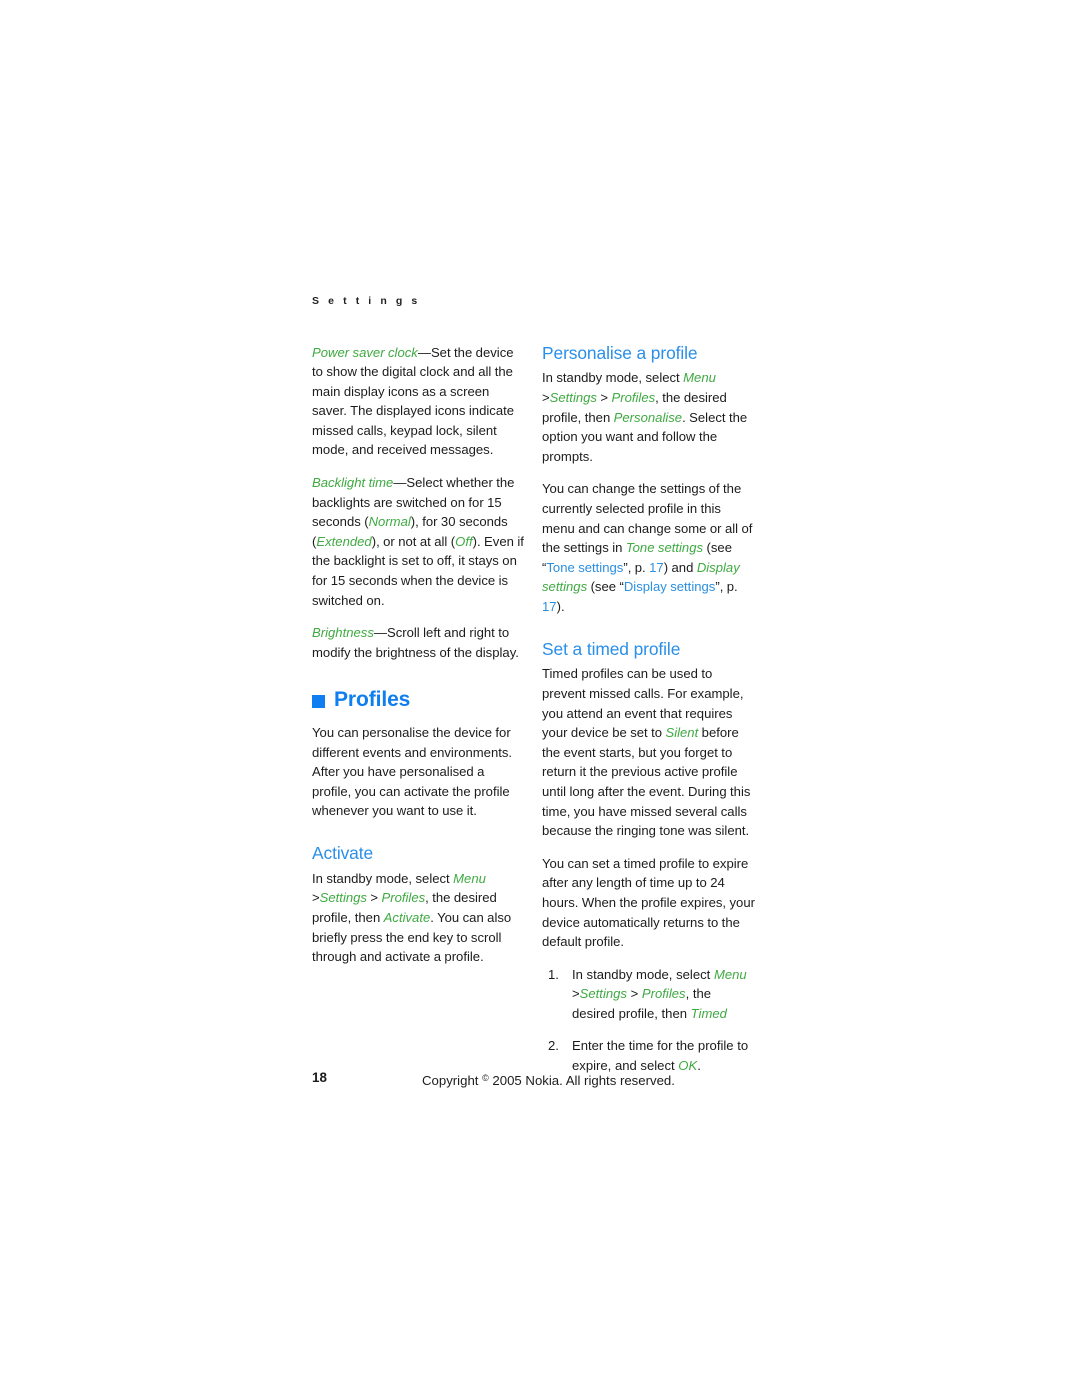  Describe the element at coordinates (680, 567) in the screenshot. I see `text-change-4: ) and` at that location.